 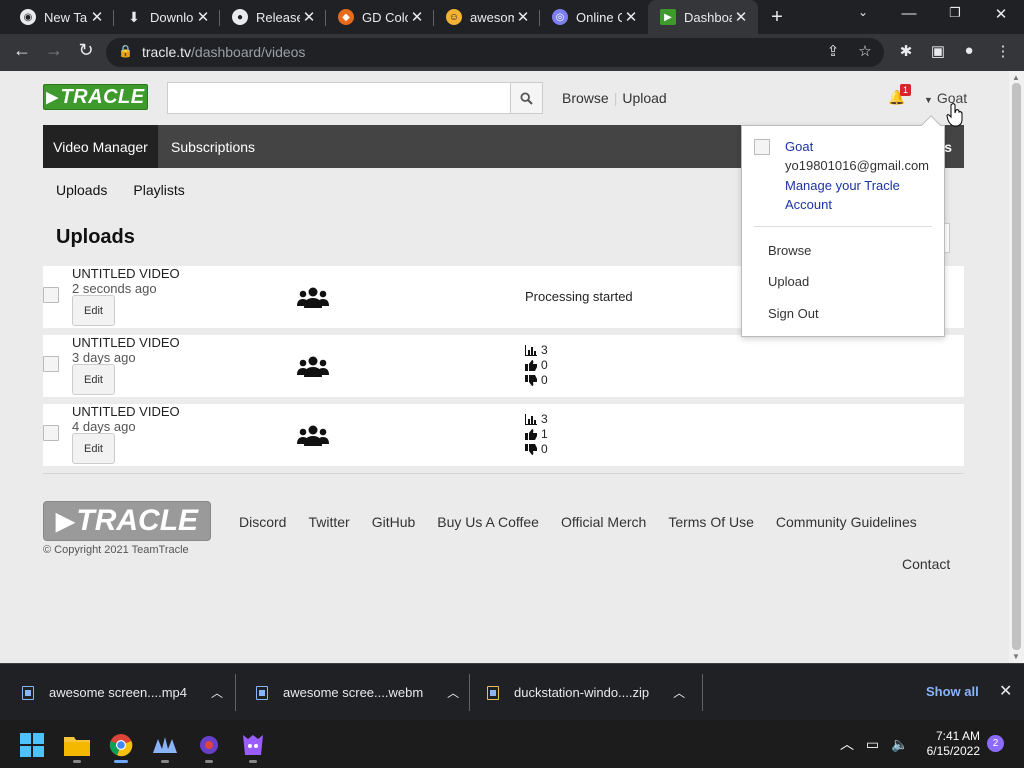 What do you see at coordinates (906, 90) in the screenshot?
I see `notification-badge: 1` at bounding box center [906, 90].